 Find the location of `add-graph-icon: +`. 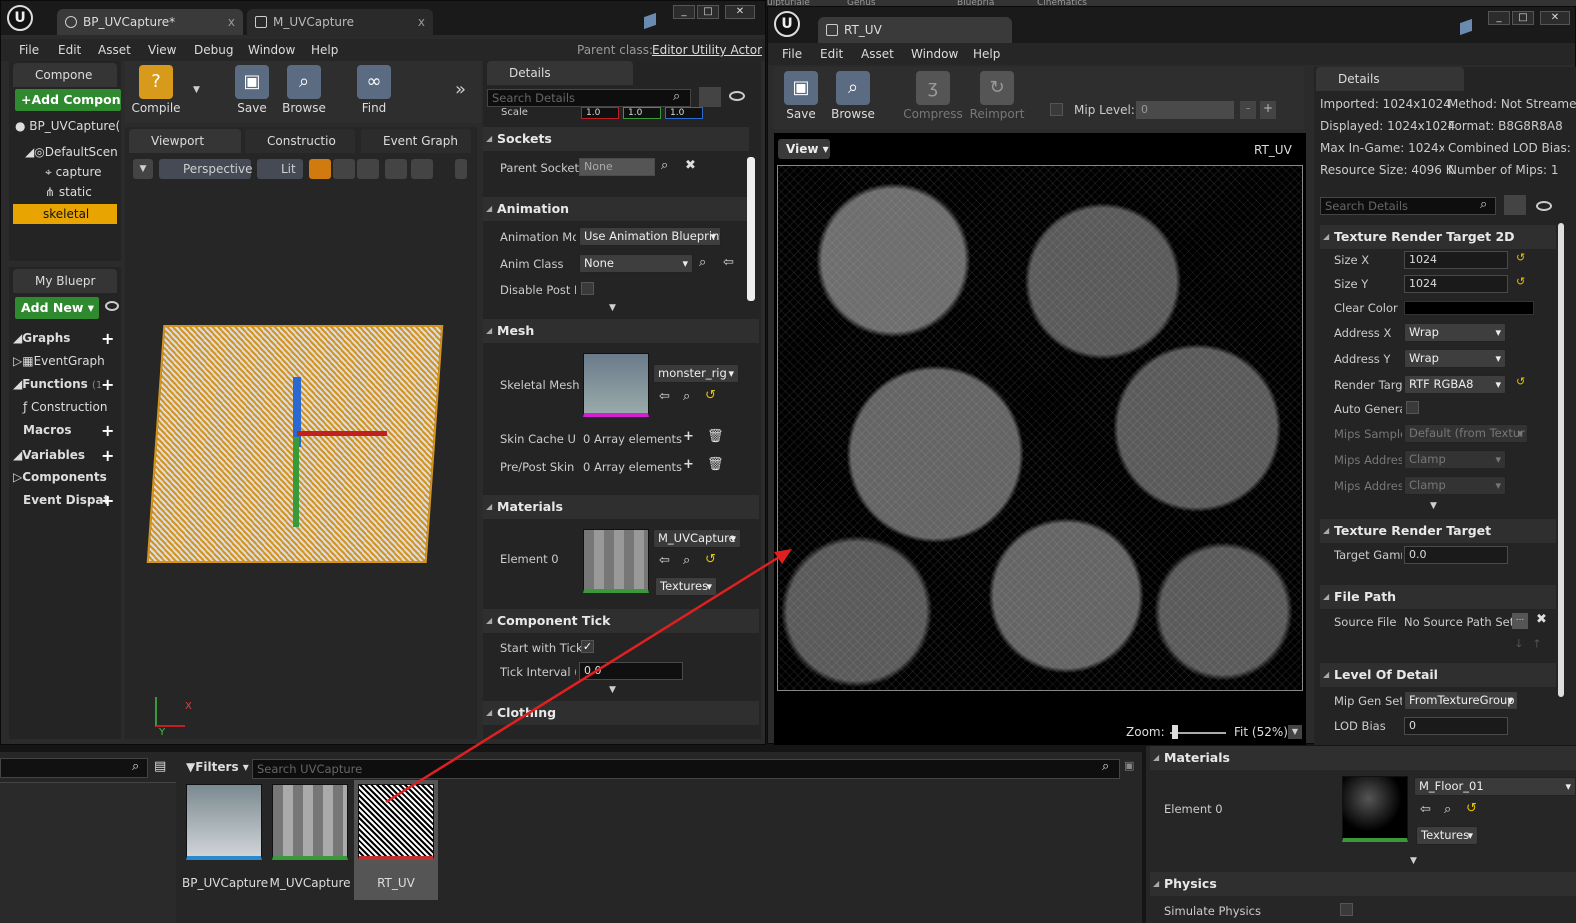

add-graph-icon: + is located at coordinates (107, 338).